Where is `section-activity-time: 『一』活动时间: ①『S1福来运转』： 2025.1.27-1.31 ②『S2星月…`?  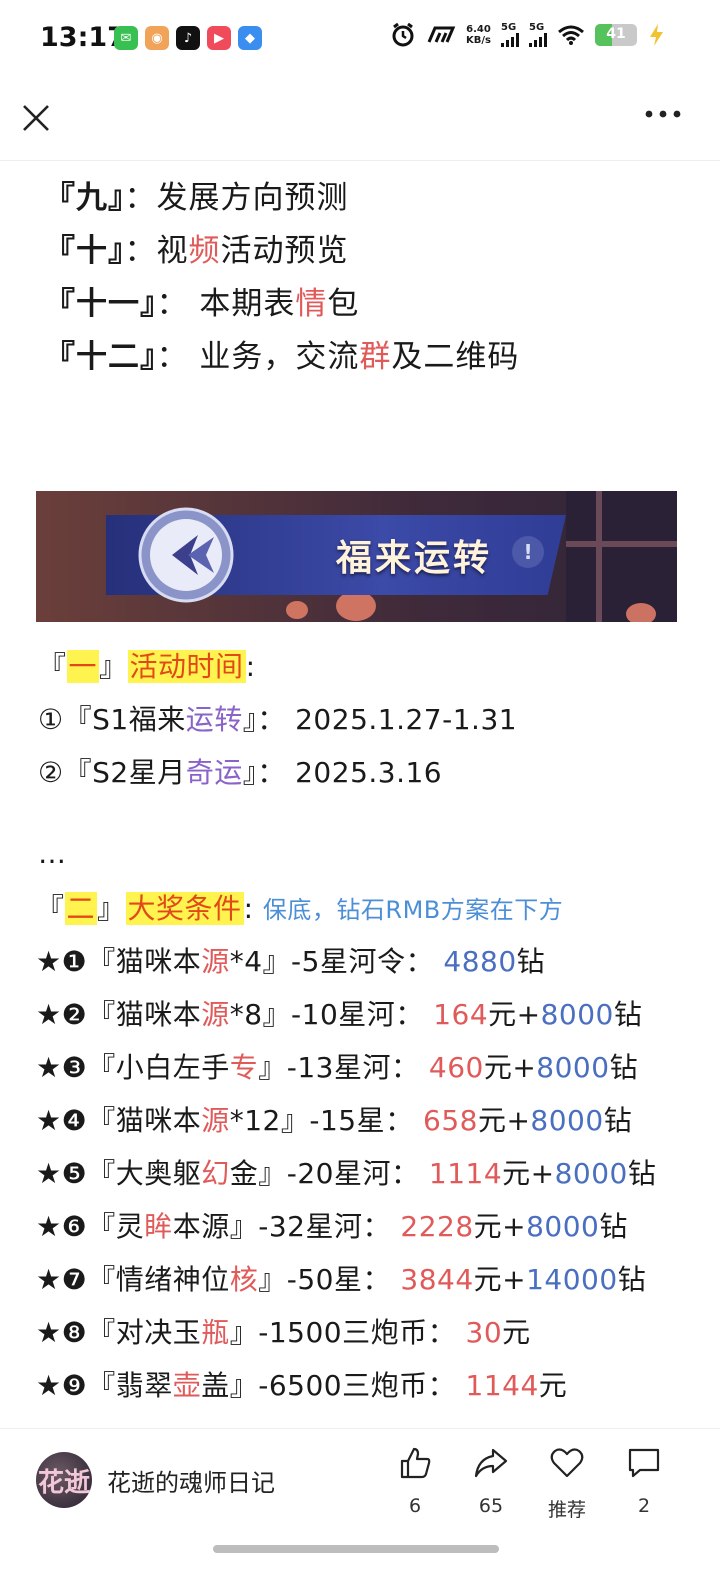 section-activity-time: 『一』活动时间: ①『S1福来运转』： 2025.1.27-1.31 ②『S2星月… is located at coordinates (277, 760).